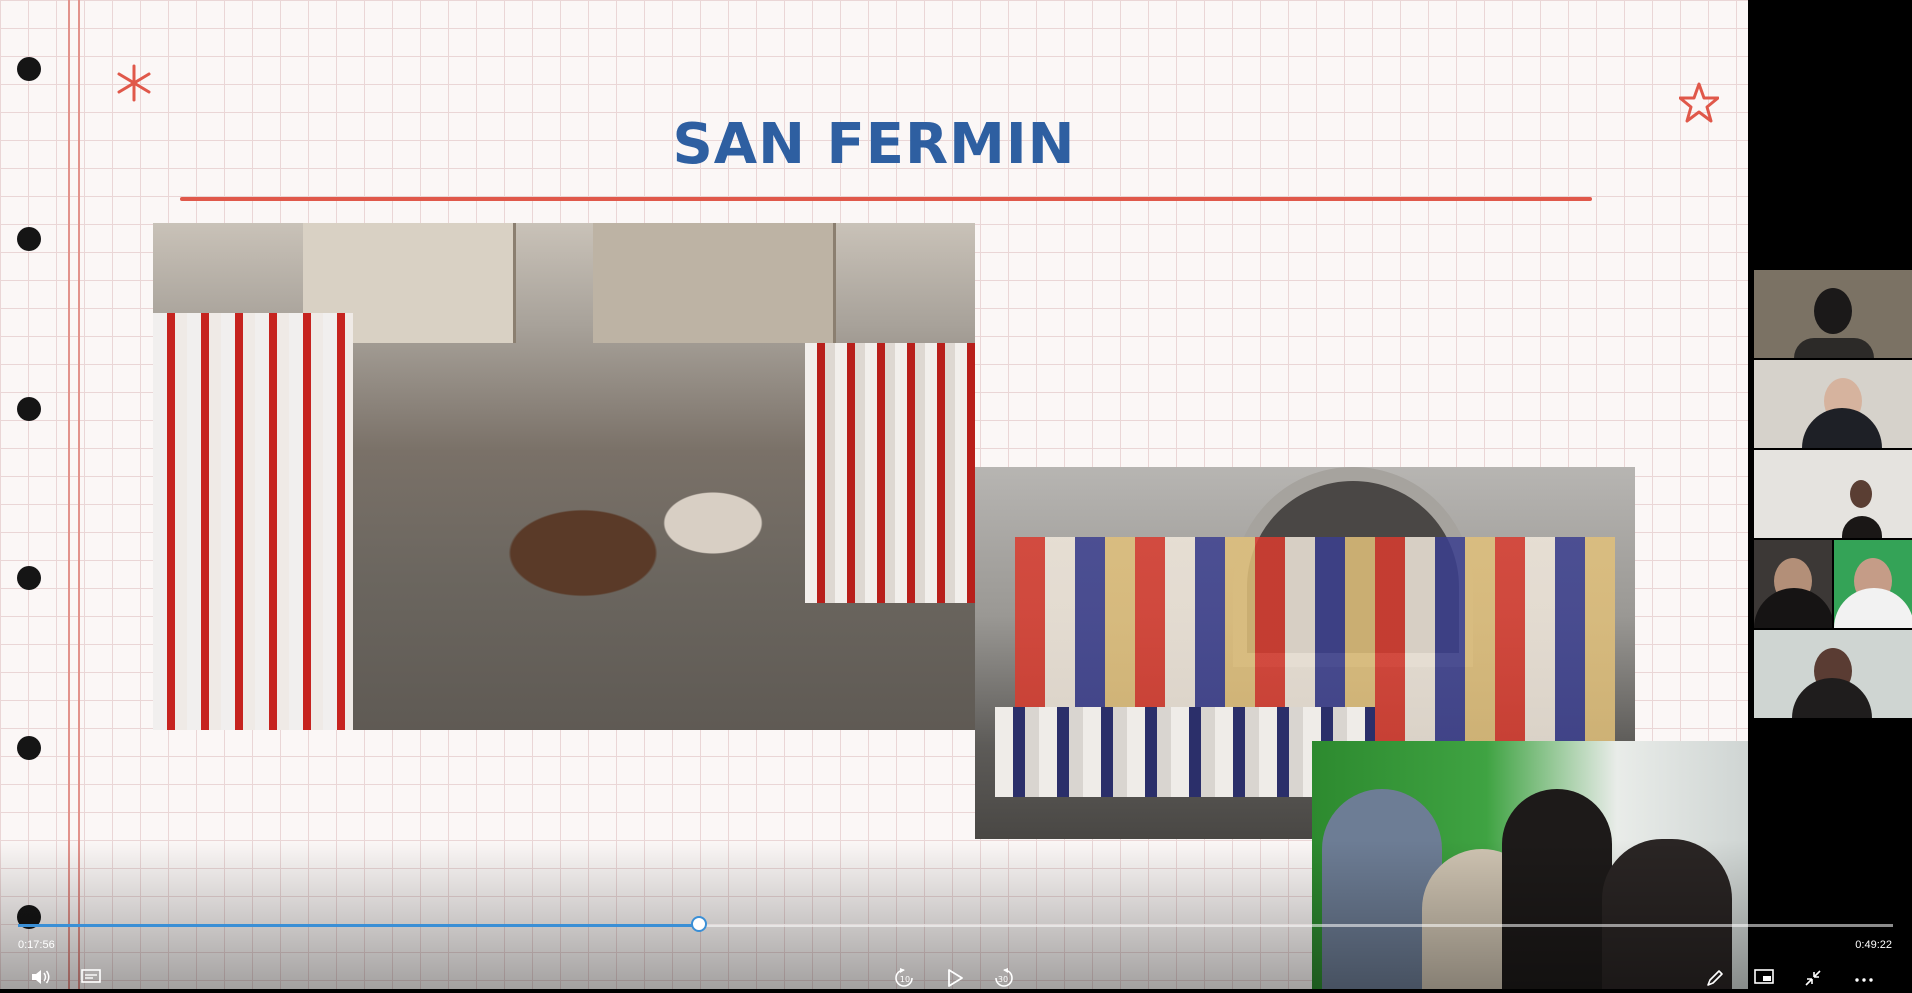 The width and height of the screenshot is (1912, 993). I want to click on presenter-webcam, so click(1530, 865).